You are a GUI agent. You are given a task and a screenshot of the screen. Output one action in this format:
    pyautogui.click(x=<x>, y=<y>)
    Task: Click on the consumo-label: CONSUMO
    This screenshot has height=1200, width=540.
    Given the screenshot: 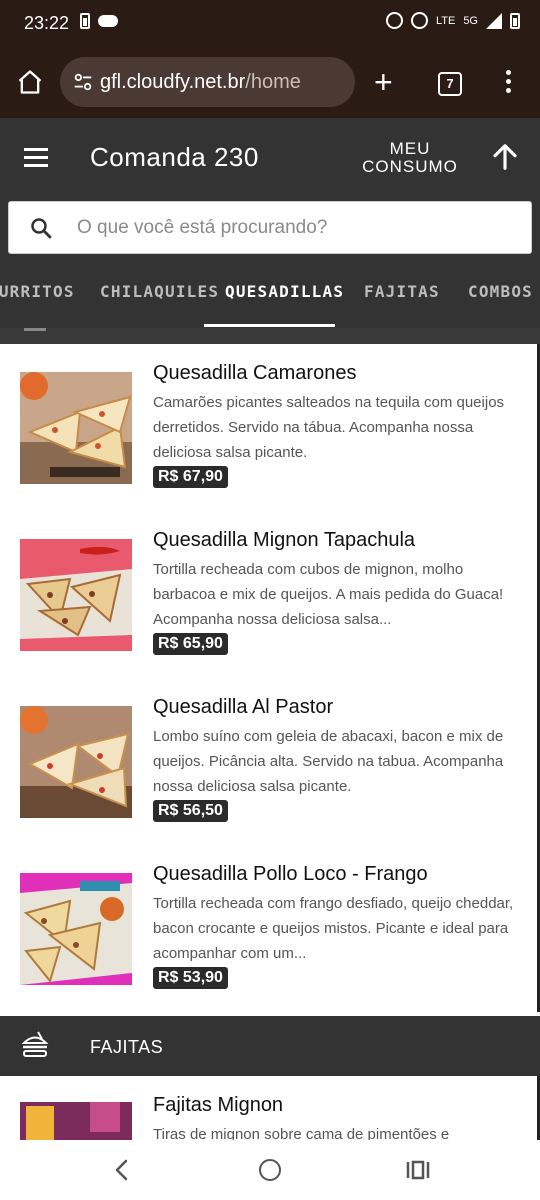 What is the action you would take?
    pyautogui.click(x=410, y=166)
    